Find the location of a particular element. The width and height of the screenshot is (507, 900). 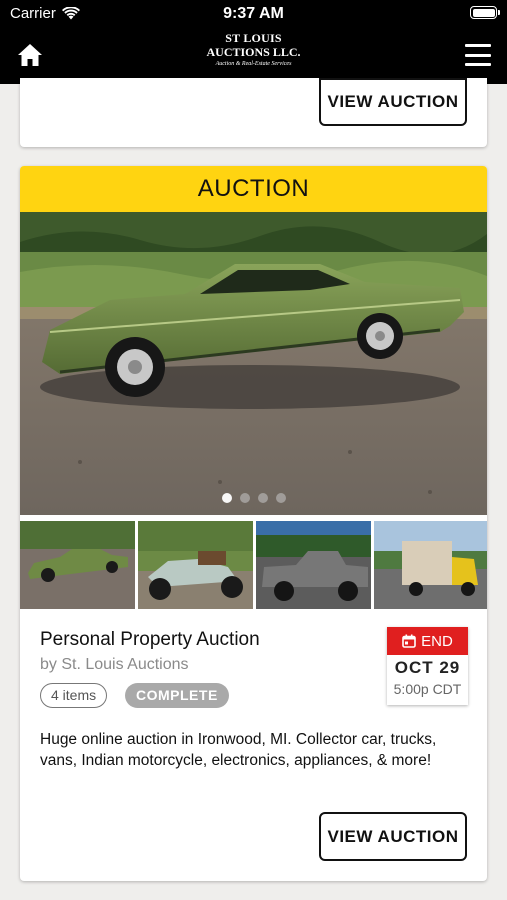

thumbnail-motorcycle is located at coordinates (195, 565).